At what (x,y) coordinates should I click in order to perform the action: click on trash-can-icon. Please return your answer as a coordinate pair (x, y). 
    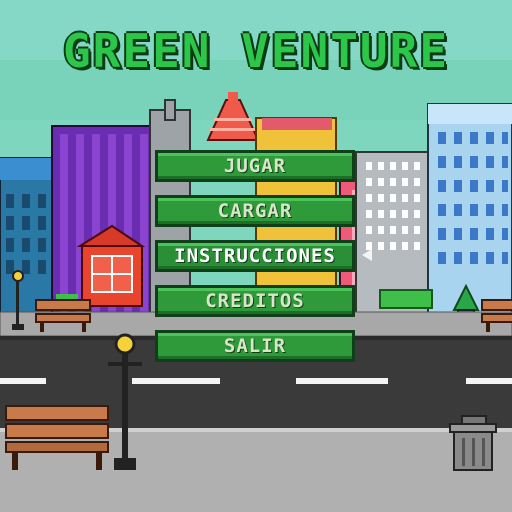
    Looking at the image, I should click on (473, 443).